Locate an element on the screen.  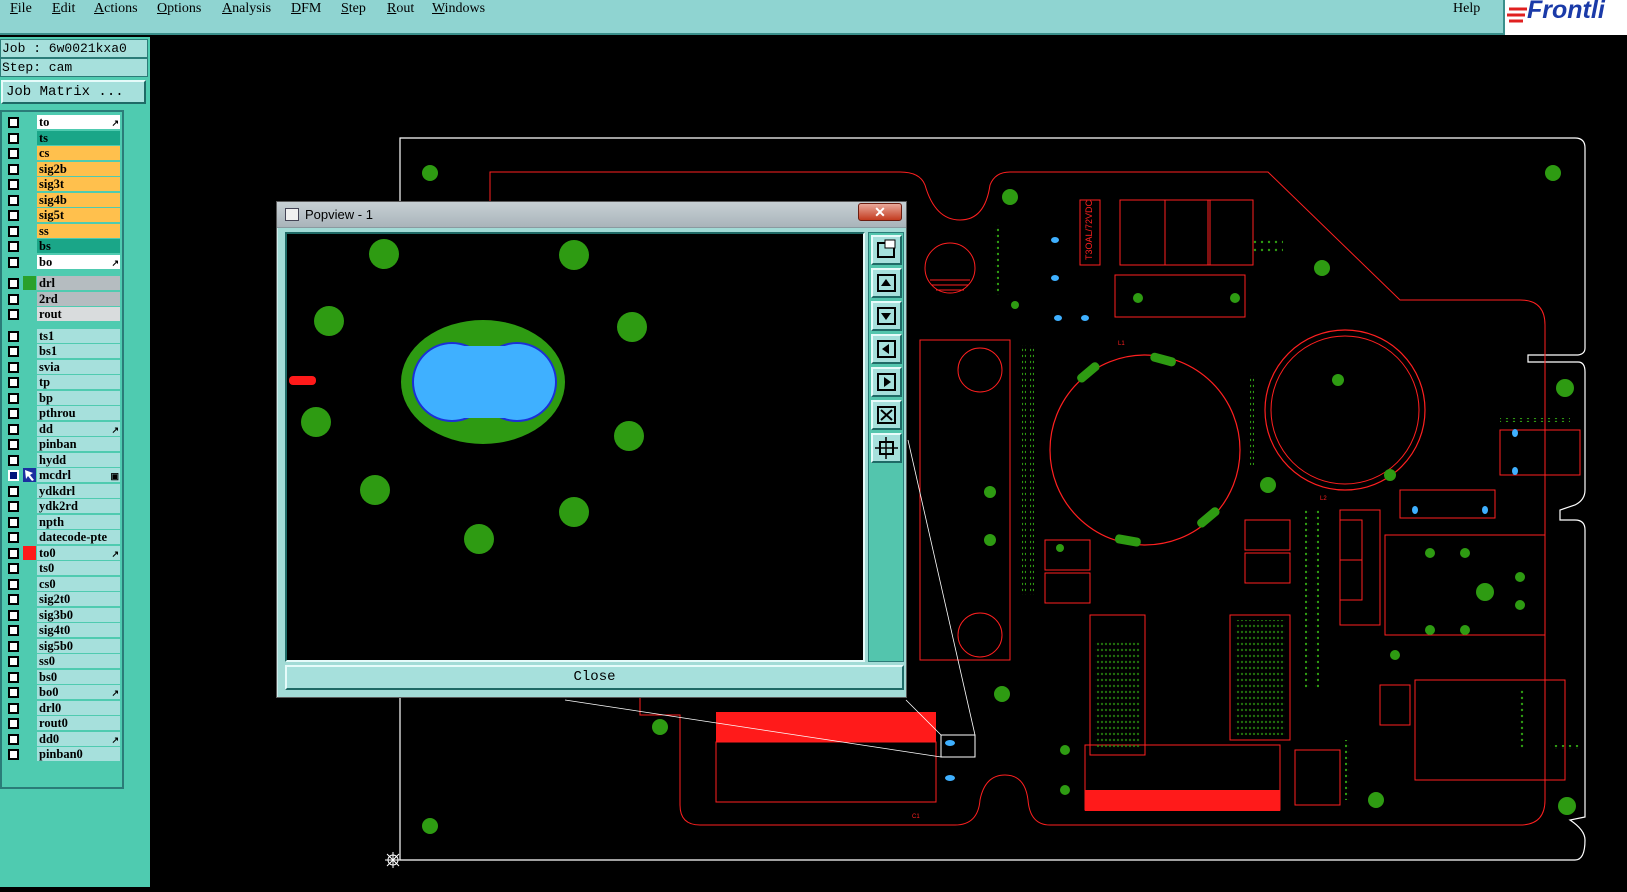
layer-row-ss: ss is located at coordinates (62, 231).